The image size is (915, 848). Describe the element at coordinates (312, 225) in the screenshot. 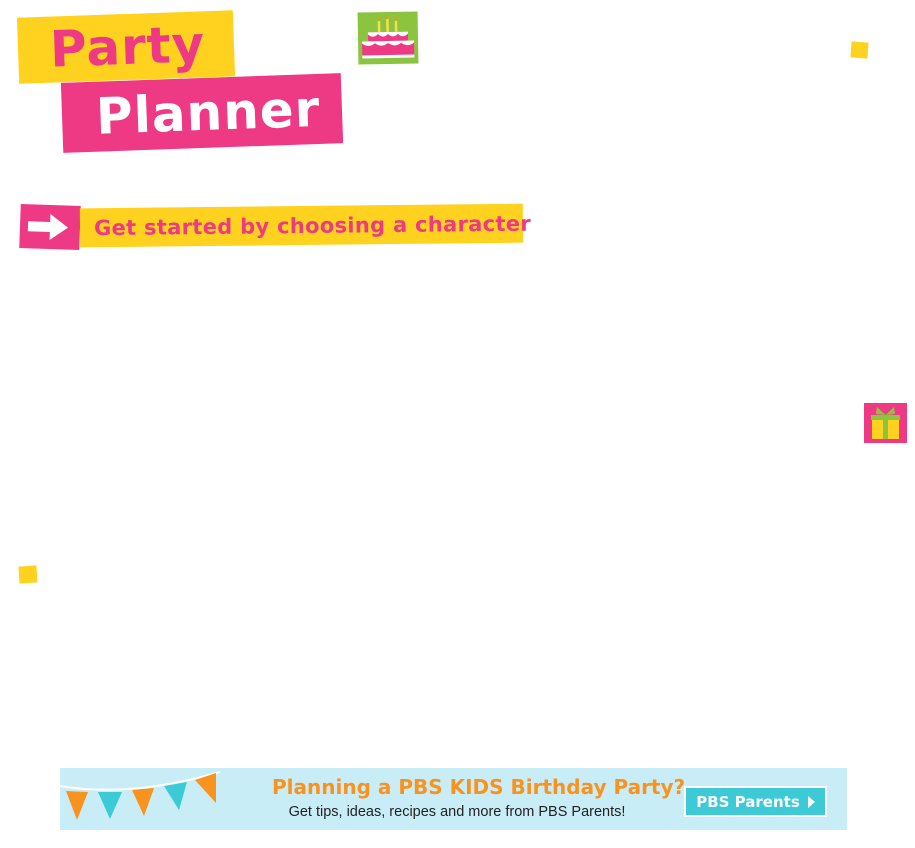

I see `get-started-text: Get started by choosing a character` at that location.